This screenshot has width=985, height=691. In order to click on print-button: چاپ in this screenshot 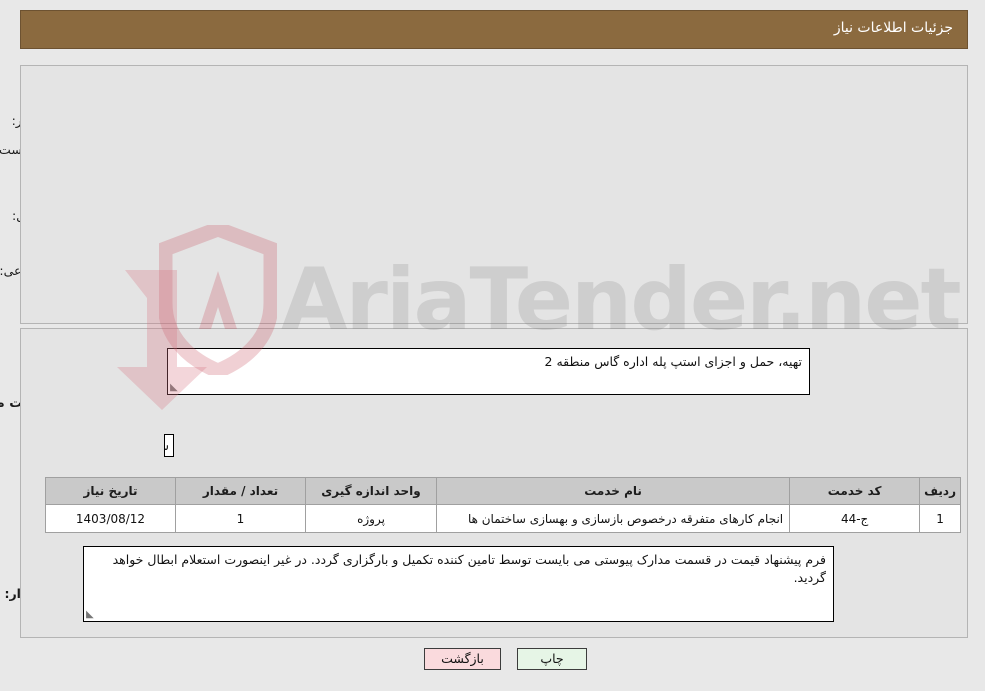, I will do `click(553, 659)`.